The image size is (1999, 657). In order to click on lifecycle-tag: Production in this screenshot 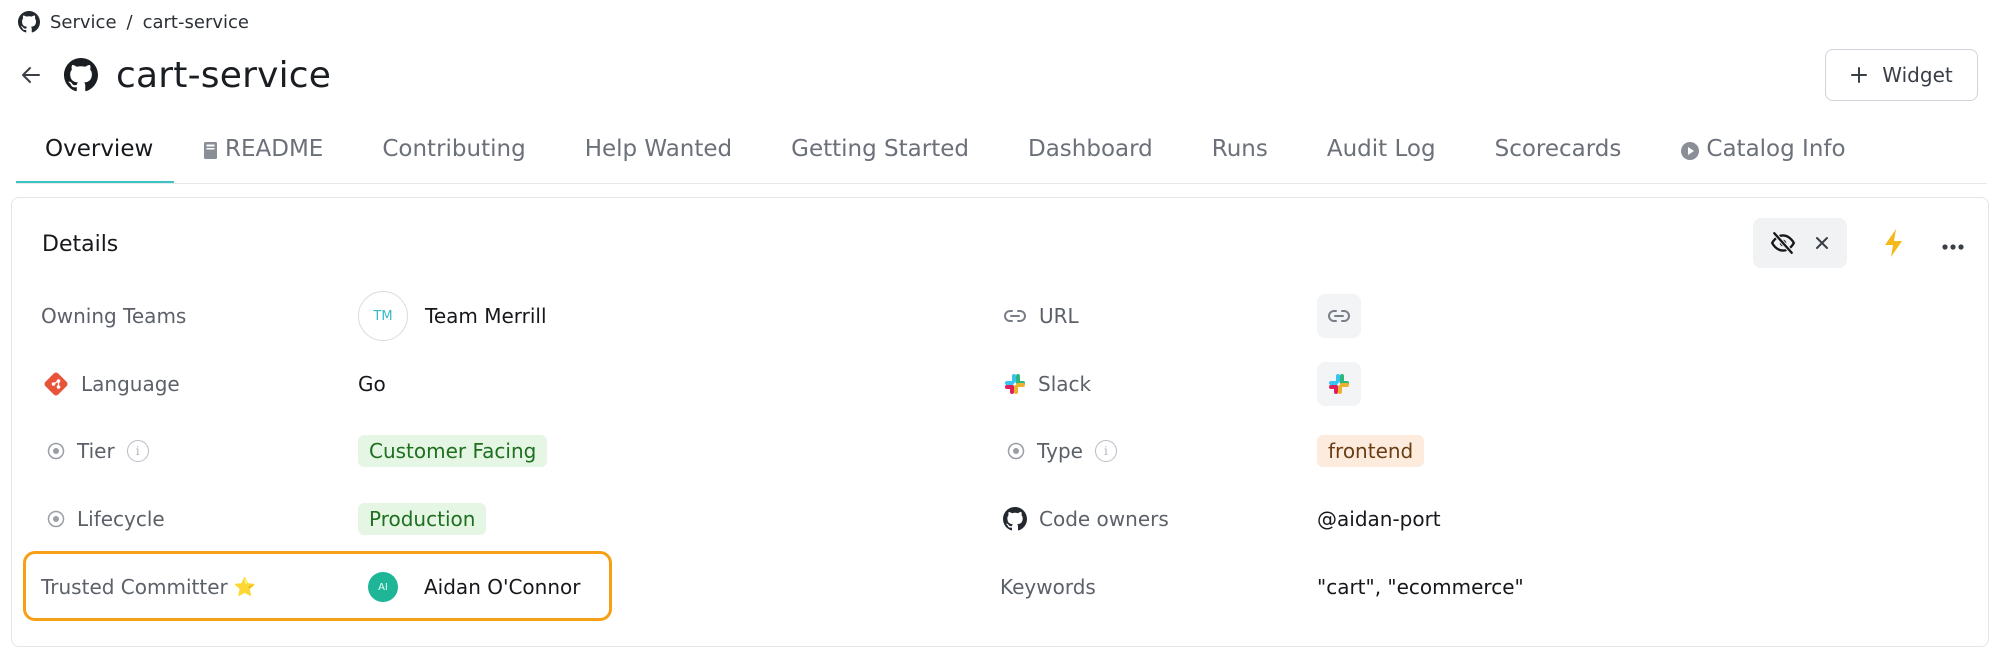, I will do `click(422, 519)`.